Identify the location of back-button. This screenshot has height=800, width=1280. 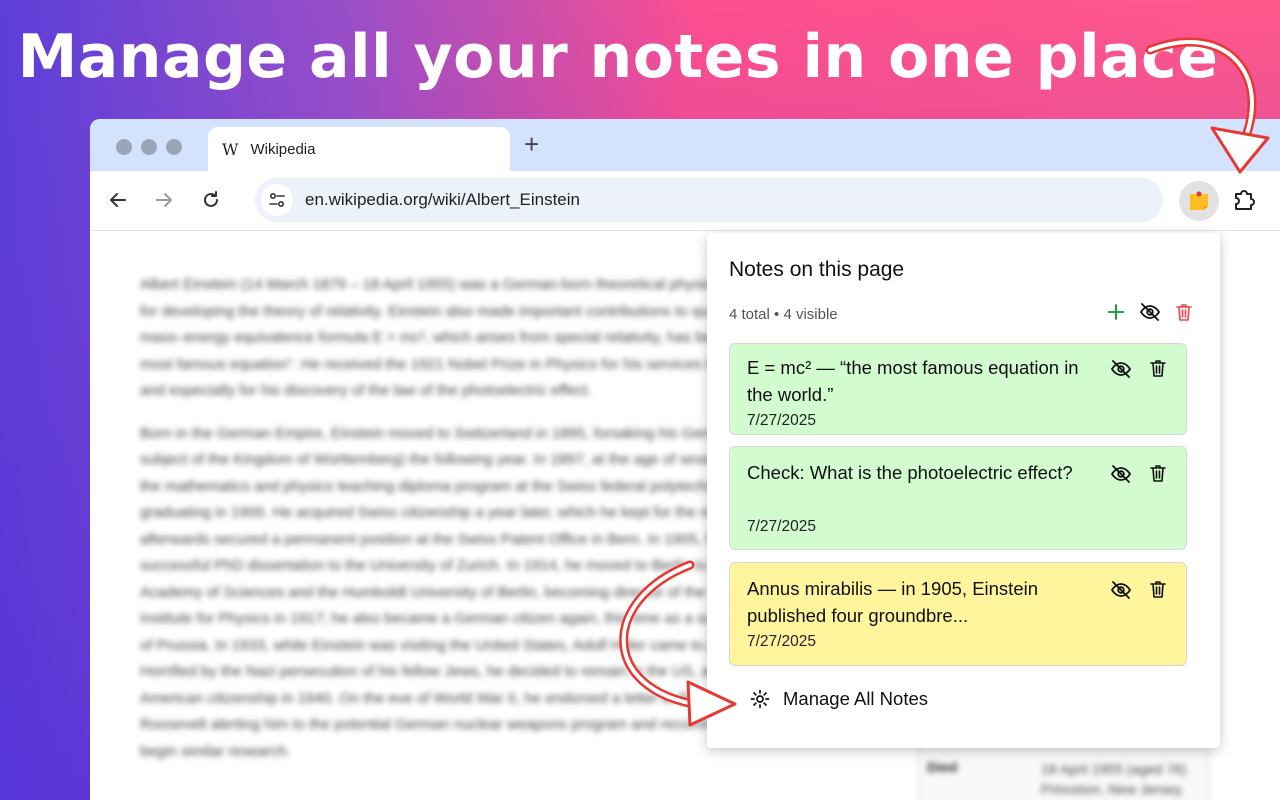
(118, 200).